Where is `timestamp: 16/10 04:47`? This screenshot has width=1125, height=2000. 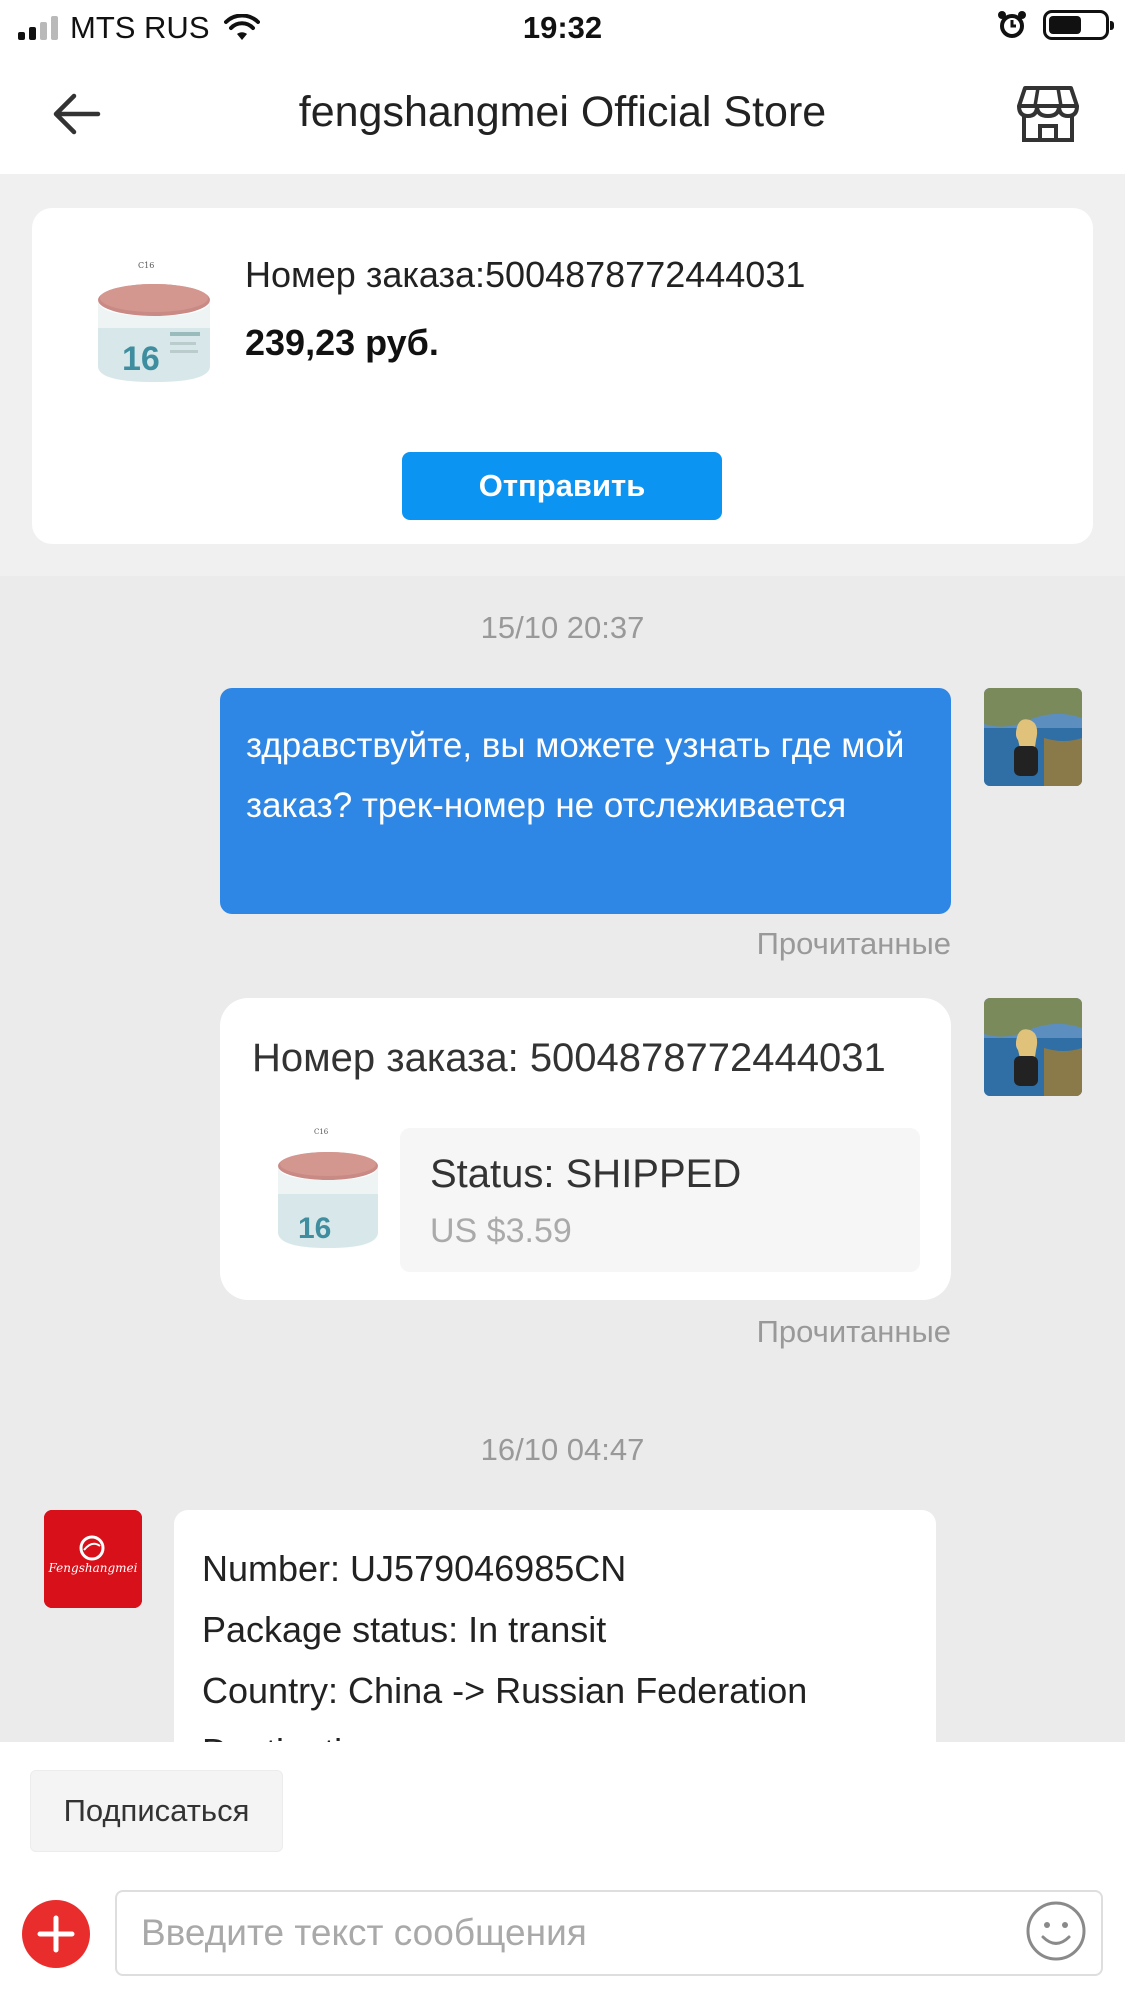 timestamp: 16/10 04:47 is located at coordinates (562, 1449).